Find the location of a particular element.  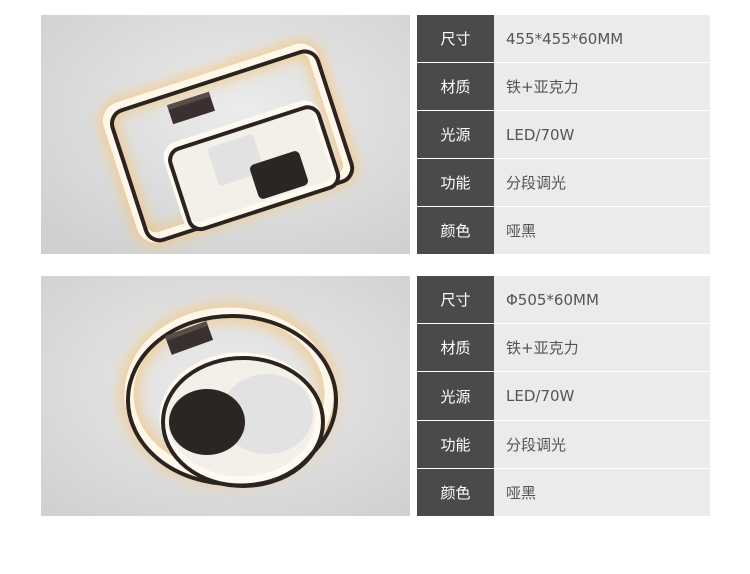

spec-value: 455*455*60MM is located at coordinates (602, 38).